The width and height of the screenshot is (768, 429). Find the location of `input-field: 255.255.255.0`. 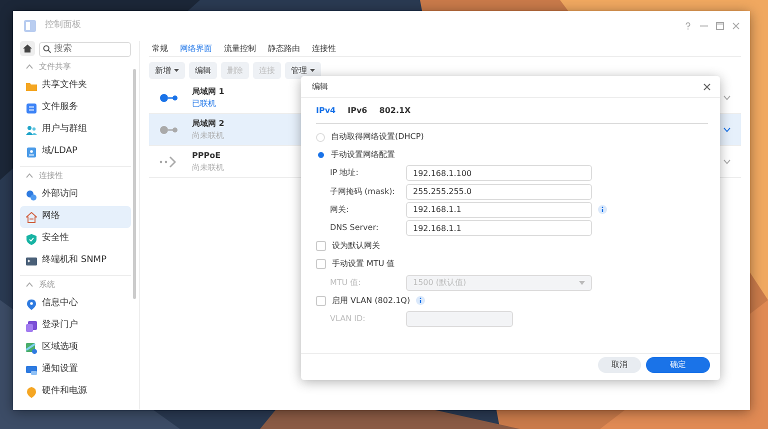

input-field: 255.255.255.0 is located at coordinates (499, 192).